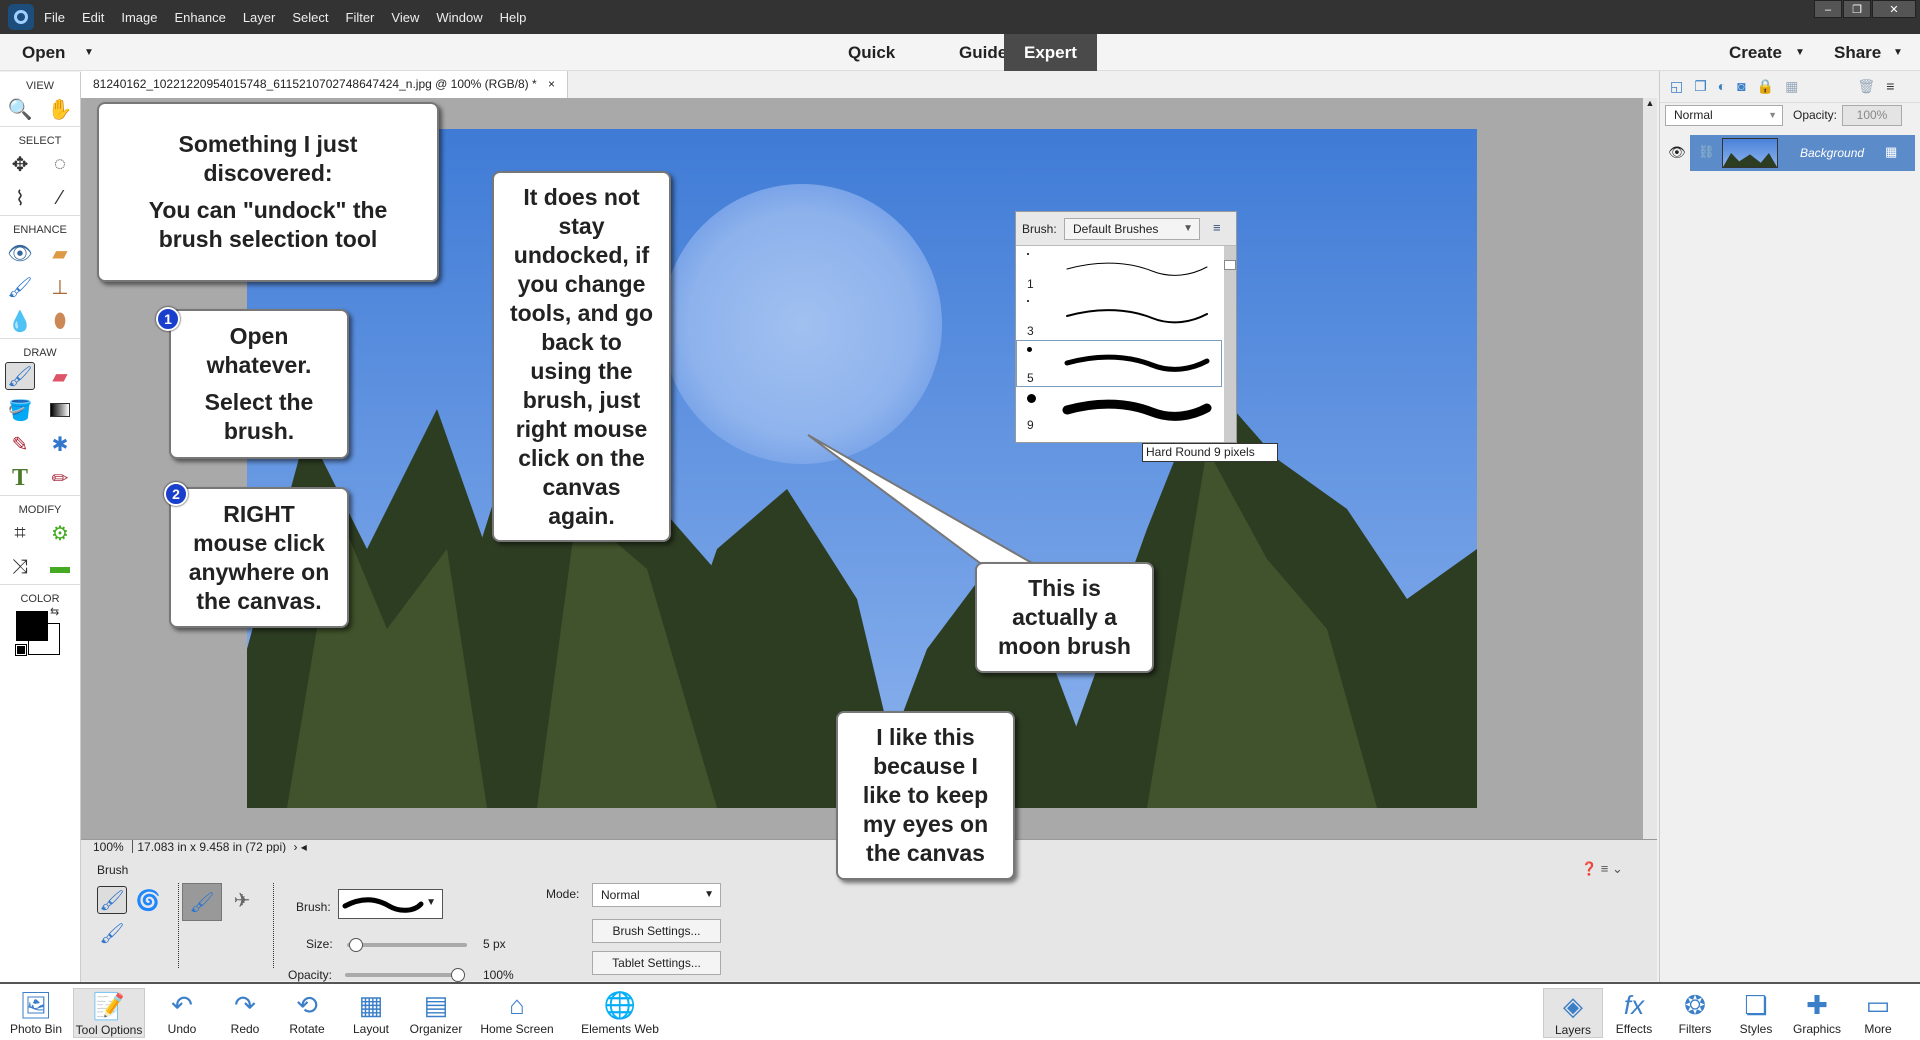 The image size is (1920, 1040). I want to click on share-dropdown-icon: ▼, so click(1898, 52).